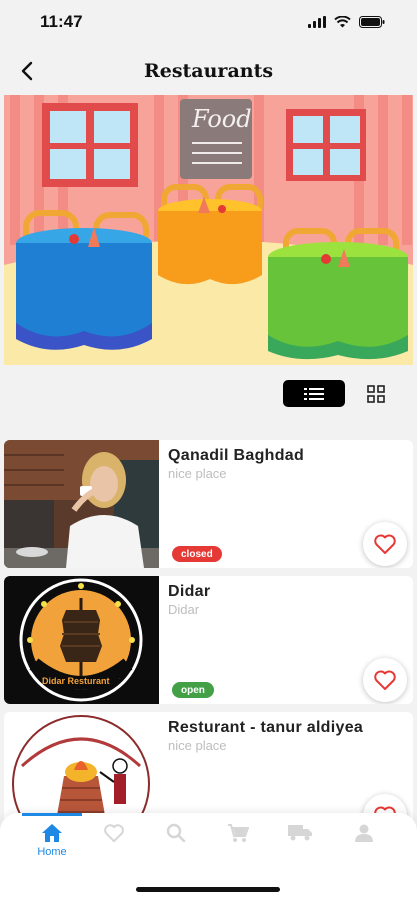 This screenshot has width=417, height=900. What do you see at coordinates (266, 727) in the screenshot?
I see `restaurant-name: Resturant - tanur aldiyea` at bounding box center [266, 727].